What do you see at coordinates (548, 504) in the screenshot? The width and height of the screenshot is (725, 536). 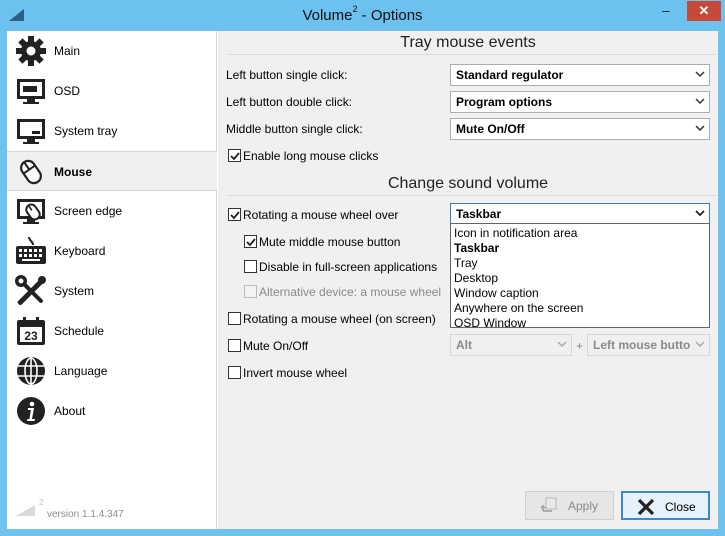 I see `apply-icon` at bounding box center [548, 504].